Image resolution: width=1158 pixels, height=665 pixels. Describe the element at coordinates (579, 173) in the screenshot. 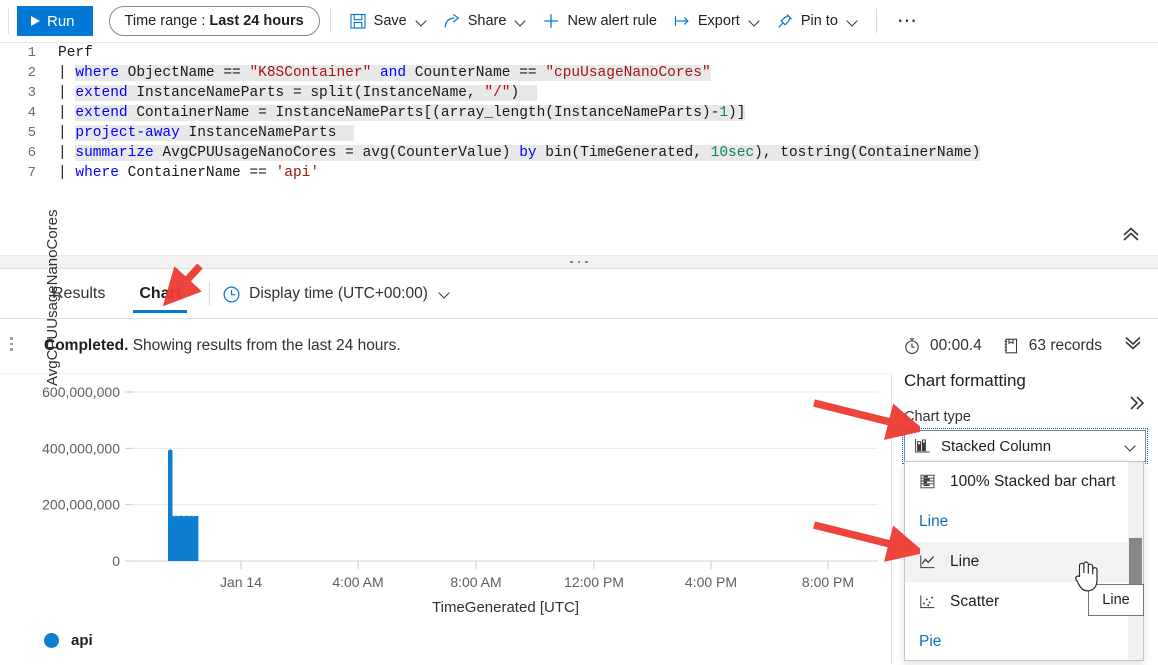

I see `code-line: 7 | where ContainerName == 'api'` at that location.